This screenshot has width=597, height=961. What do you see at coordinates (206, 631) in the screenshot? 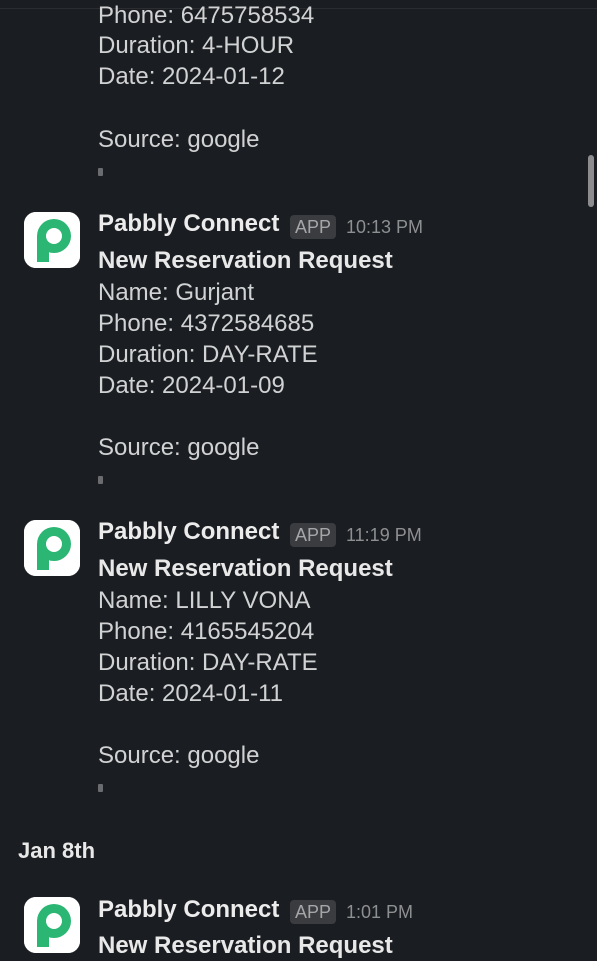
I see `message-phone: Phone: 4165545204` at bounding box center [206, 631].